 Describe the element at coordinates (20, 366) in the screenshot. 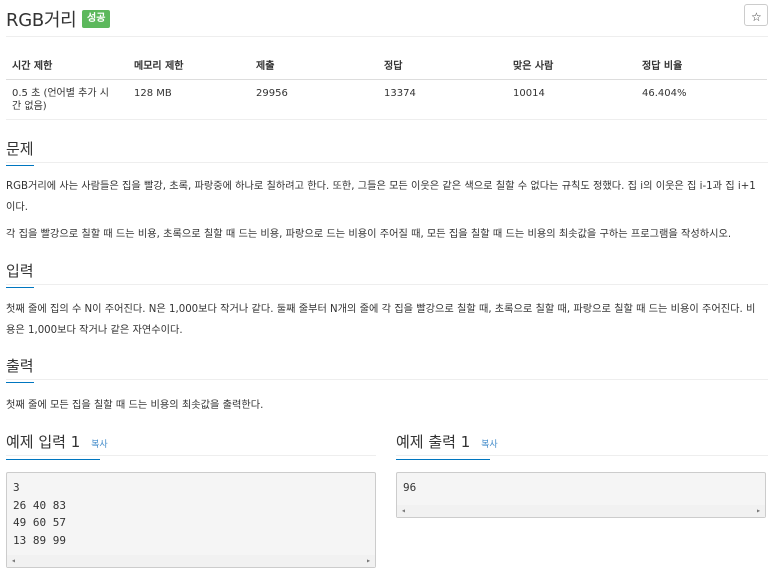

I see `section-heading-text: 출력` at that location.